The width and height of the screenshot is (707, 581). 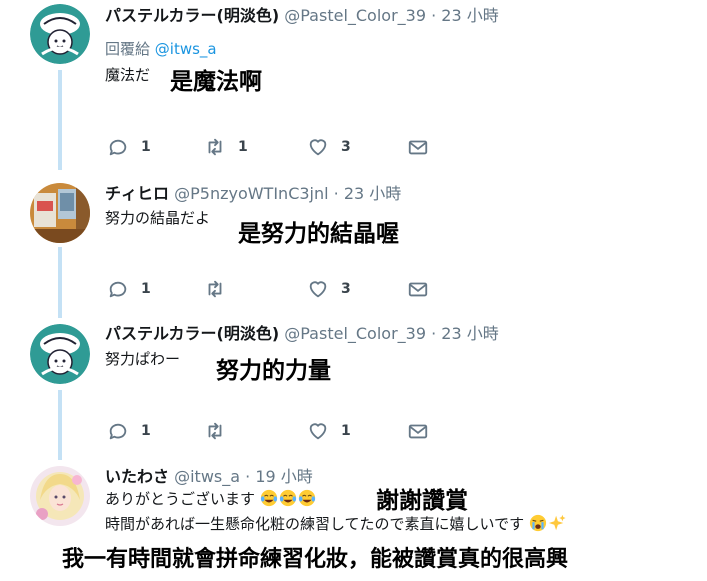 What do you see at coordinates (272, 147) in the screenshot?
I see `tweet-actions: 1 1 3` at bounding box center [272, 147].